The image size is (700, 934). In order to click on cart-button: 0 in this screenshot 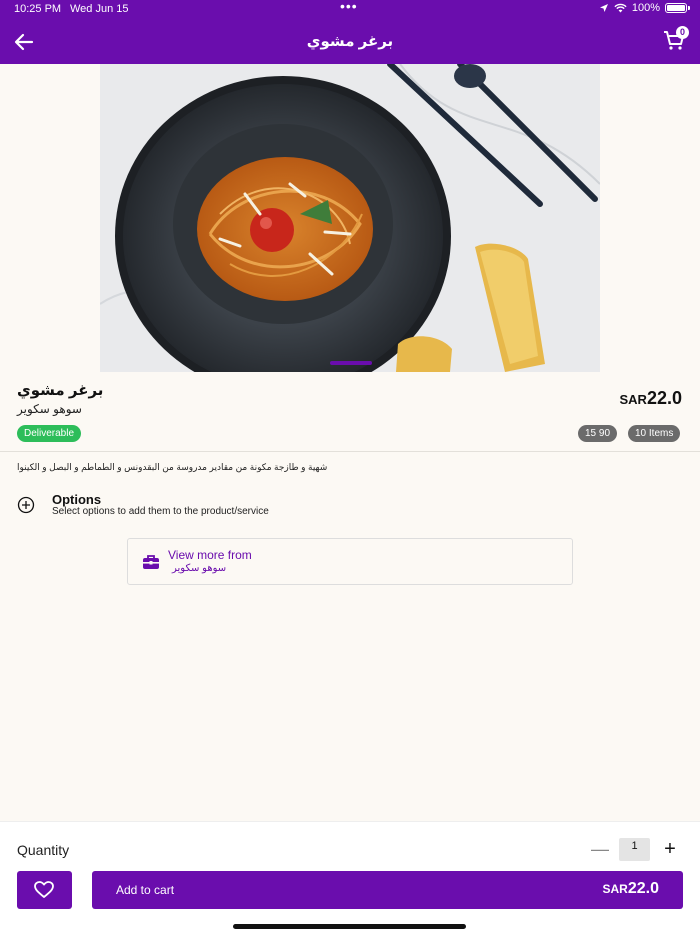, I will do `click(675, 40)`.